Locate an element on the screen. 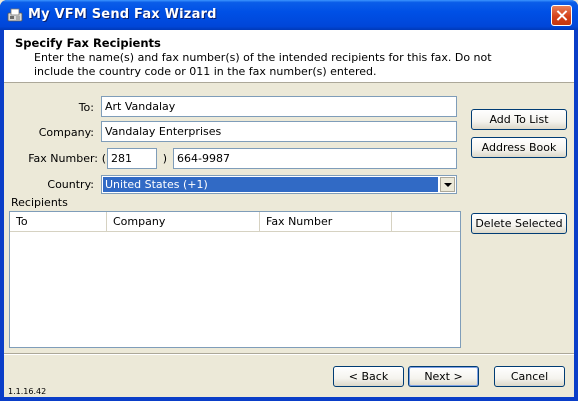 The width and height of the screenshot is (578, 401). fax-number-label: Fax Number: is located at coordinates (63, 158).